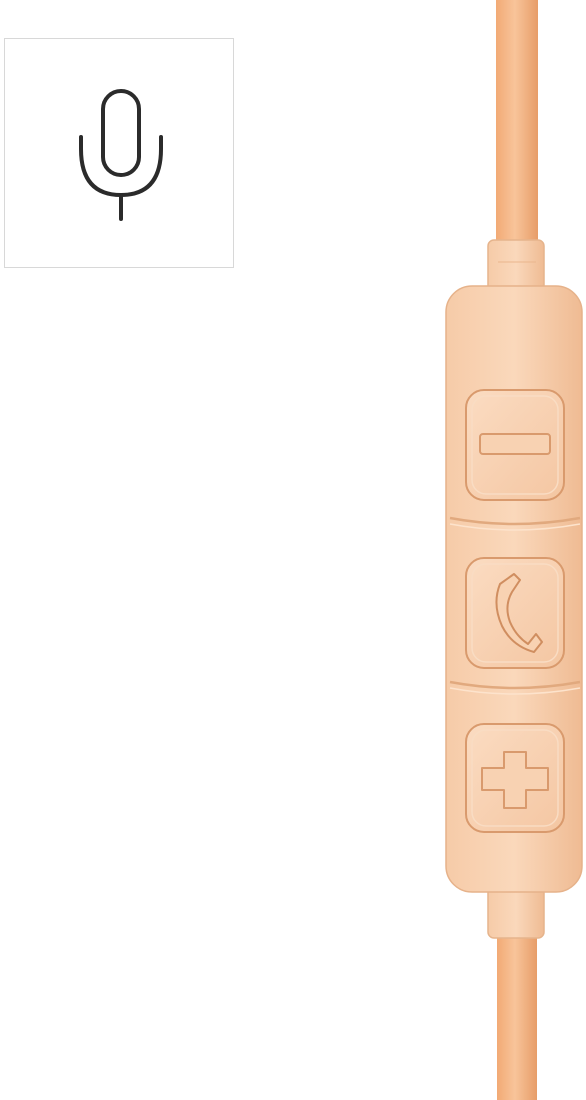 The height and width of the screenshot is (1100, 586). I want to click on volume-down-button, so click(515, 445).